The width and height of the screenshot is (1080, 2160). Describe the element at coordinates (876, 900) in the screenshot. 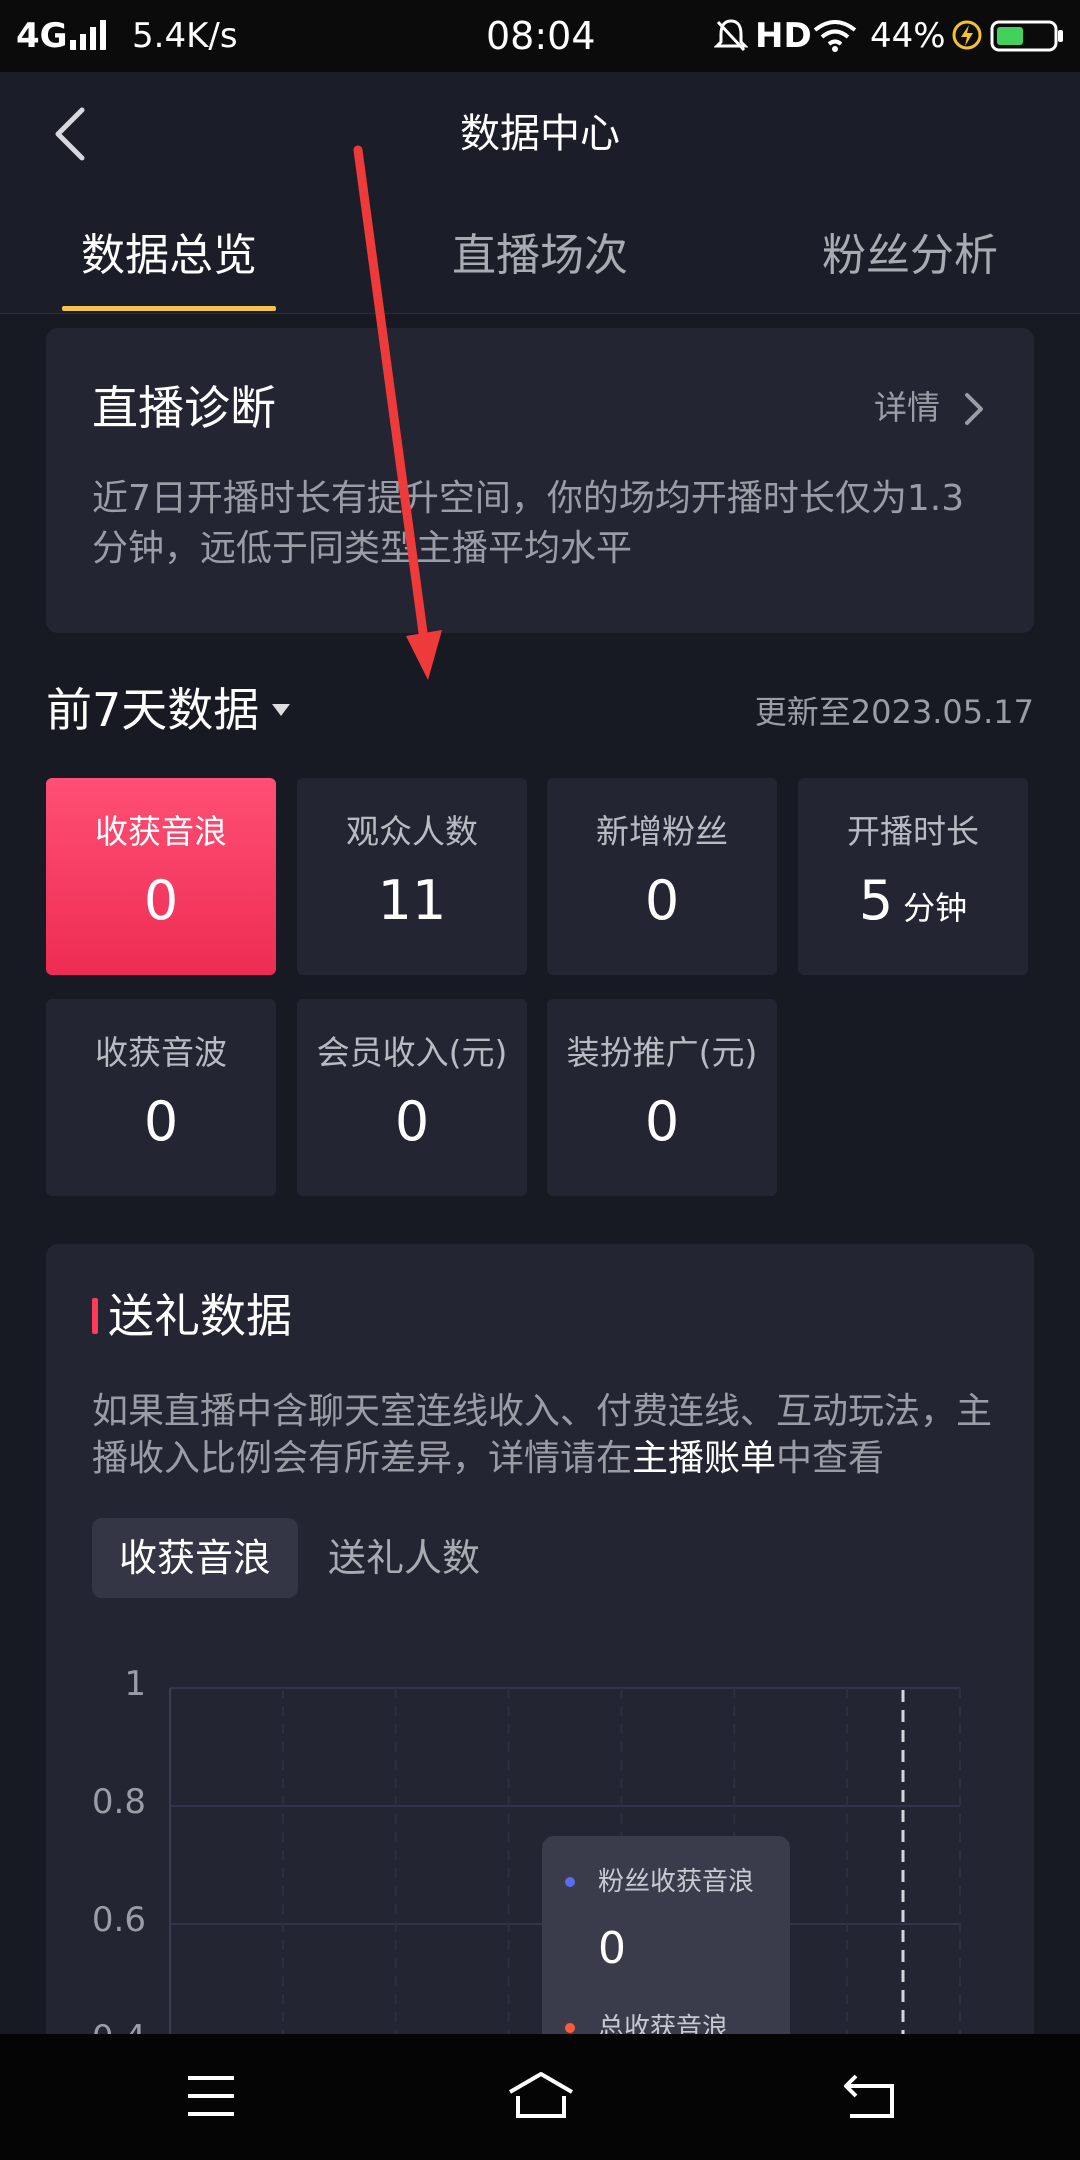

I see `stat-value: 5` at that location.